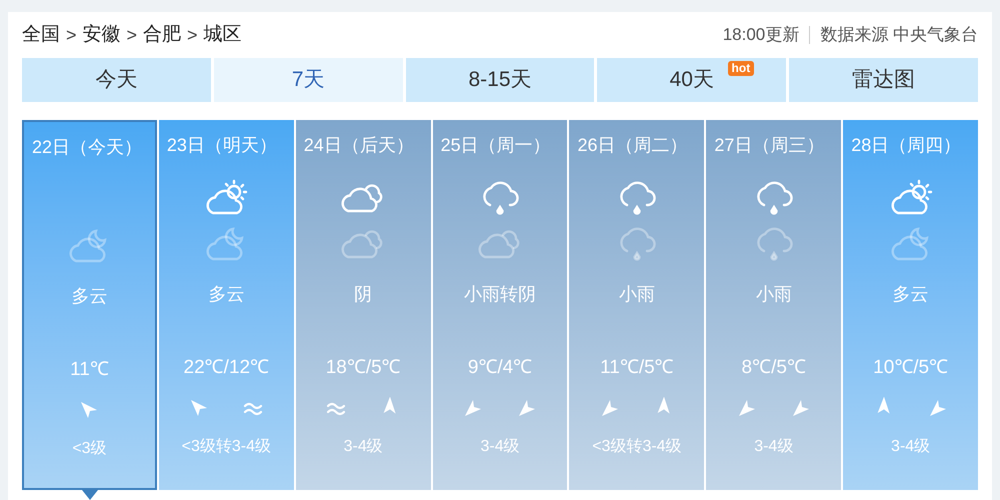 The height and width of the screenshot is (500, 1000). What do you see at coordinates (90, 495) in the screenshot?
I see `pointer-icon` at bounding box center [90, 495].